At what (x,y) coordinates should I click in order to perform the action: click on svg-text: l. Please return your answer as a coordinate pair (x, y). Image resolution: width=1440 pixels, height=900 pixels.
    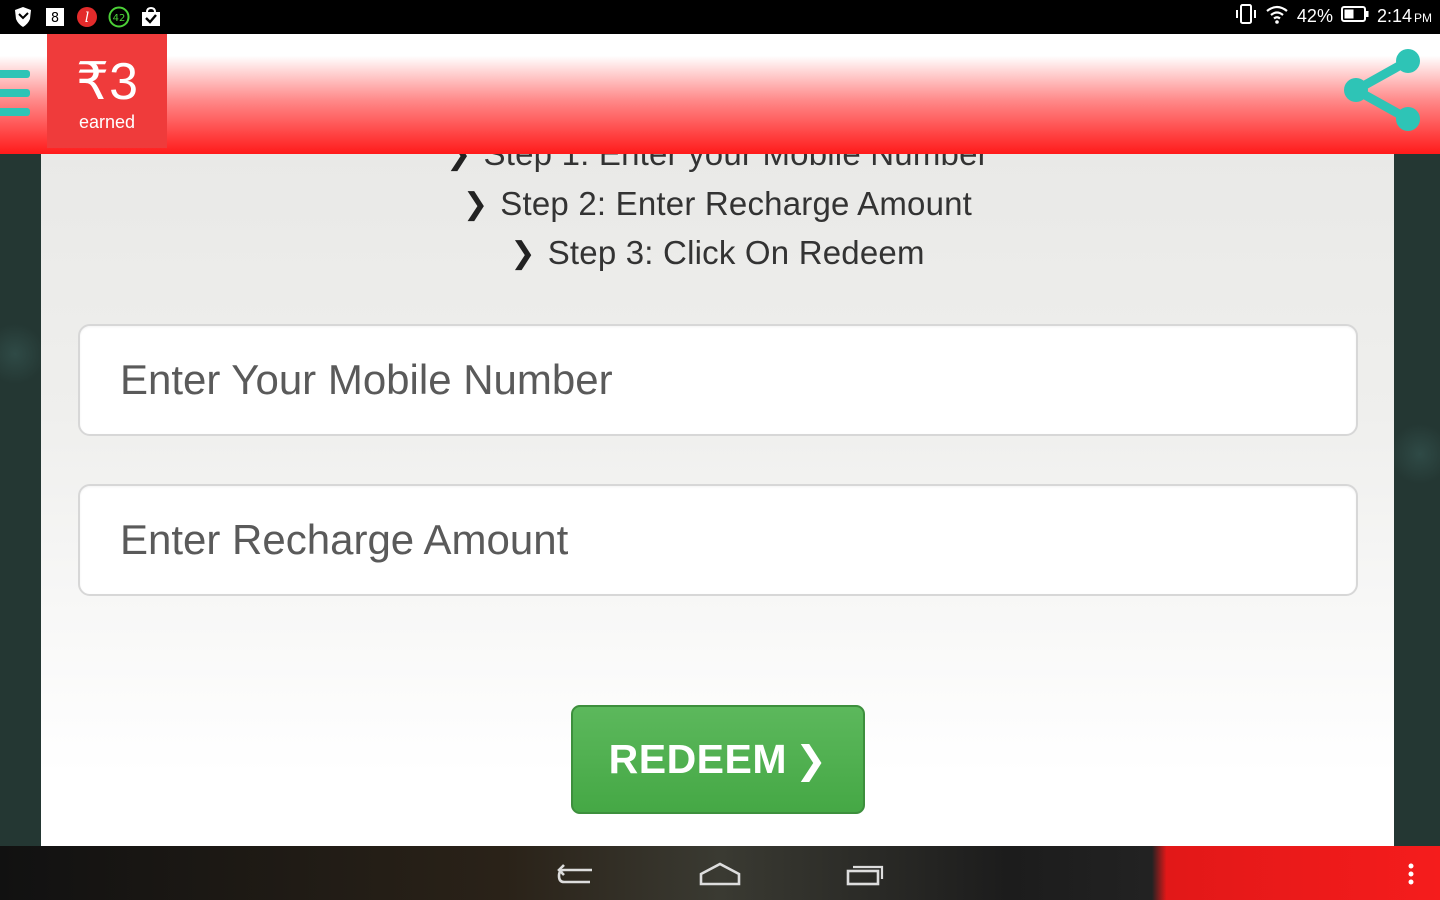
    Looking at the image, I should click on (87, 18).